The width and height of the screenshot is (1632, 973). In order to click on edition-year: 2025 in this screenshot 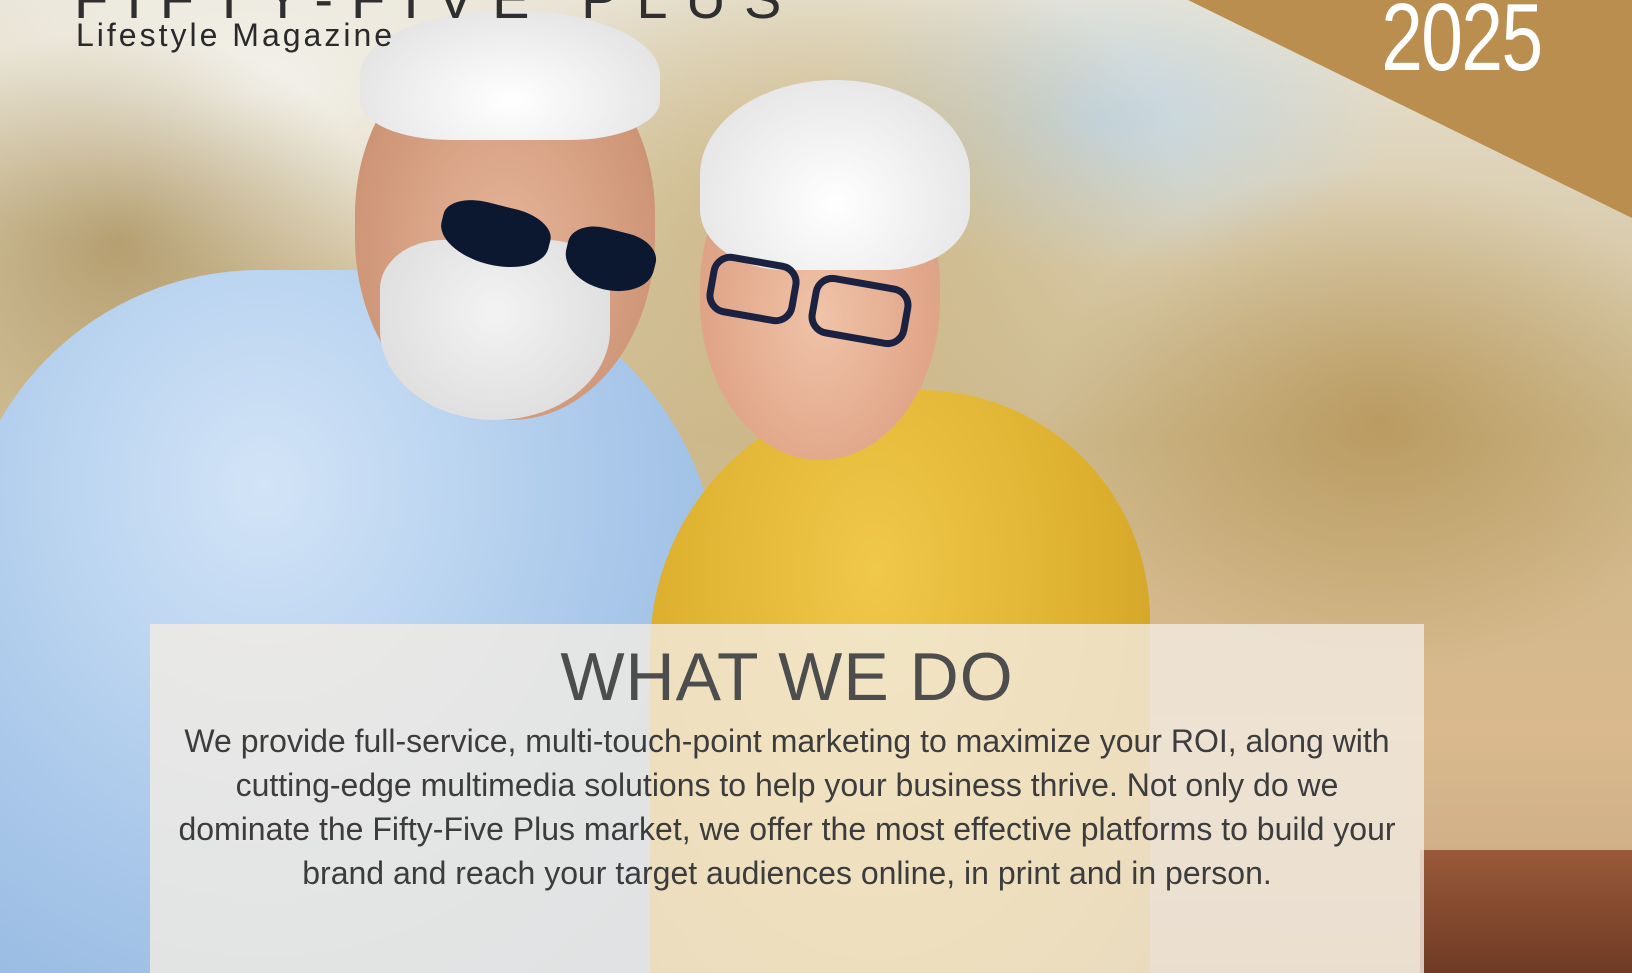, I will do `click(1462, 45)`.